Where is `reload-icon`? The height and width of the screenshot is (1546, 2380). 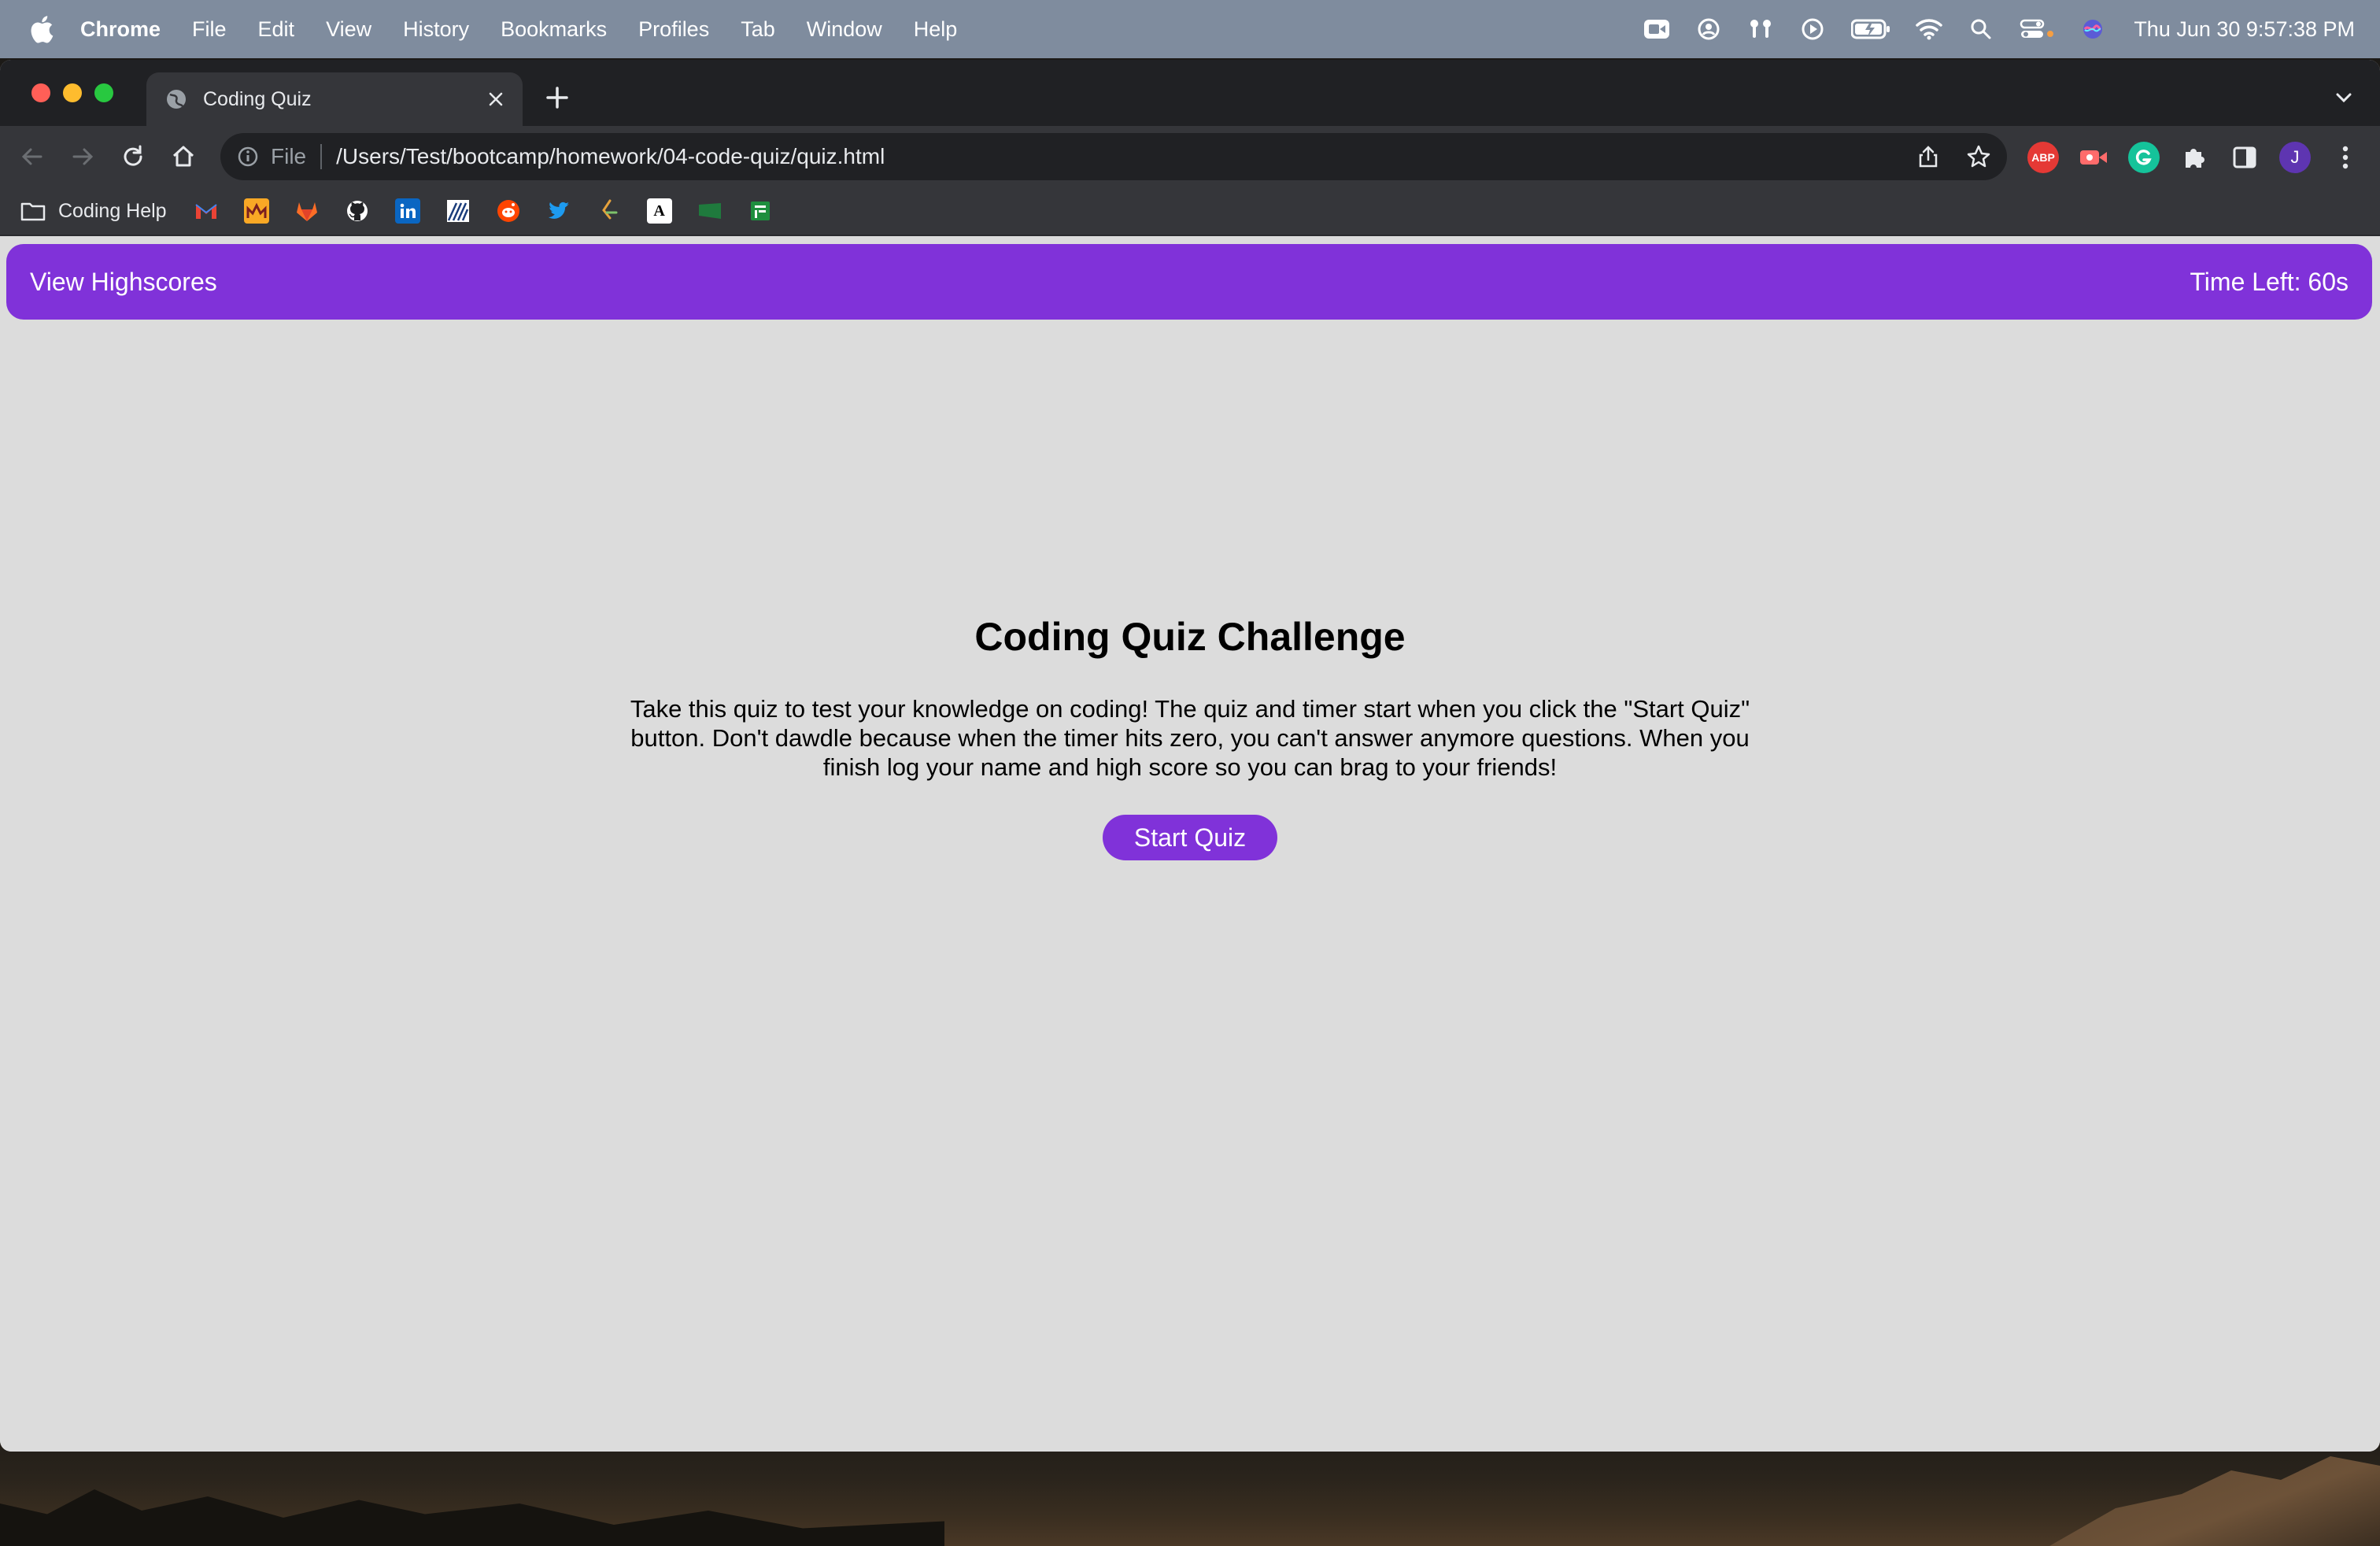 reload-icon is located at coordinates (133, 157).